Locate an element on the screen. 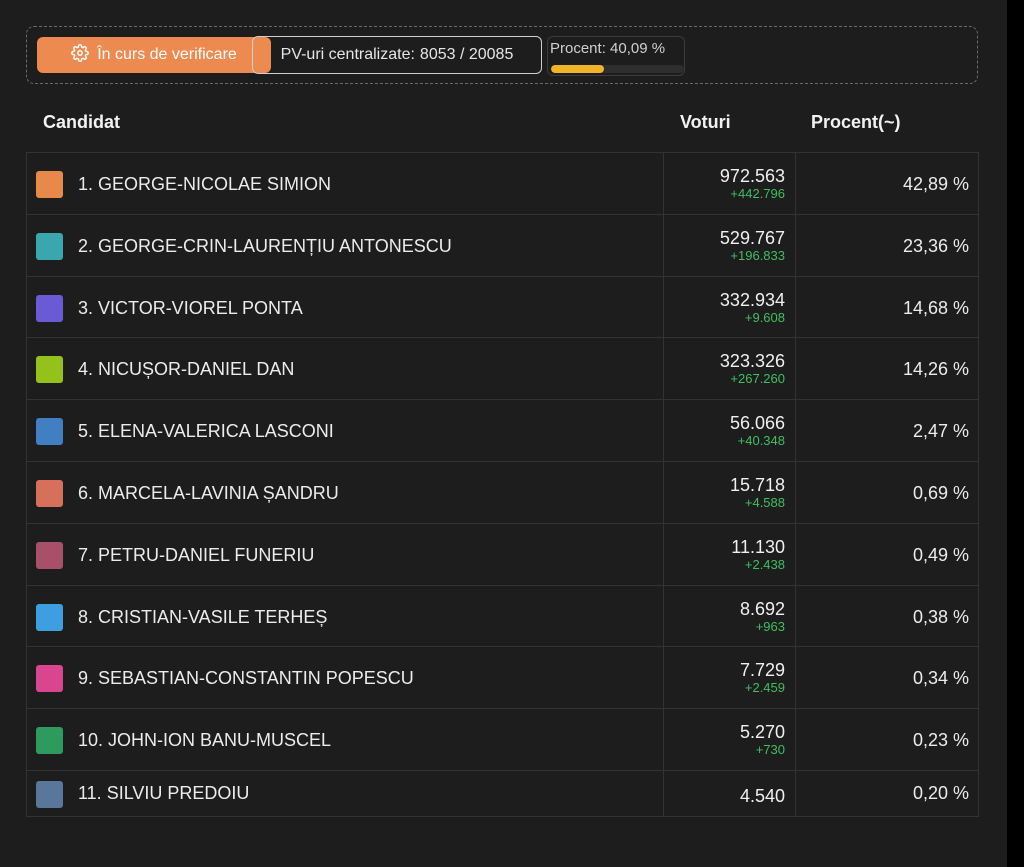 The height and width of the screenshot is (867, 1024). candidate-name: 10. JOHN-ION BANU-MUSCEL is located at coordinates (205, 740).